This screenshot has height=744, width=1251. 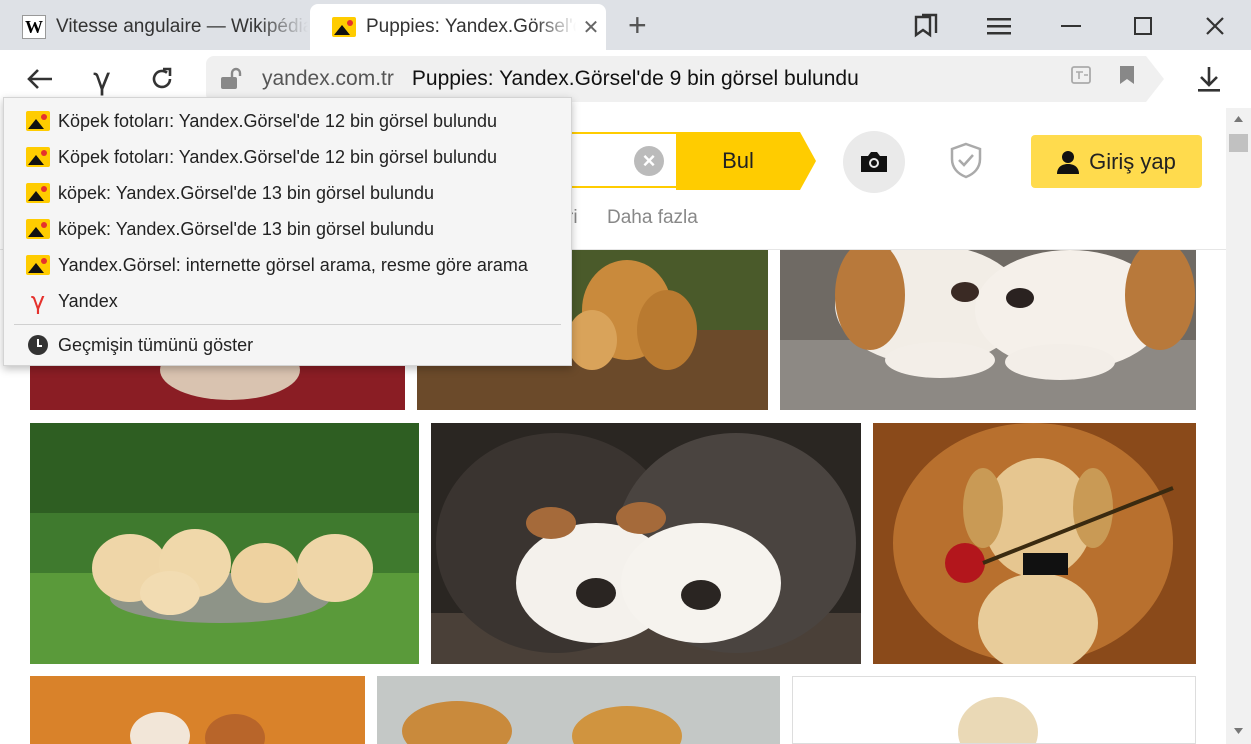 I want to click on address-domain: yandex.com.tr, so click(x=328, y=78).